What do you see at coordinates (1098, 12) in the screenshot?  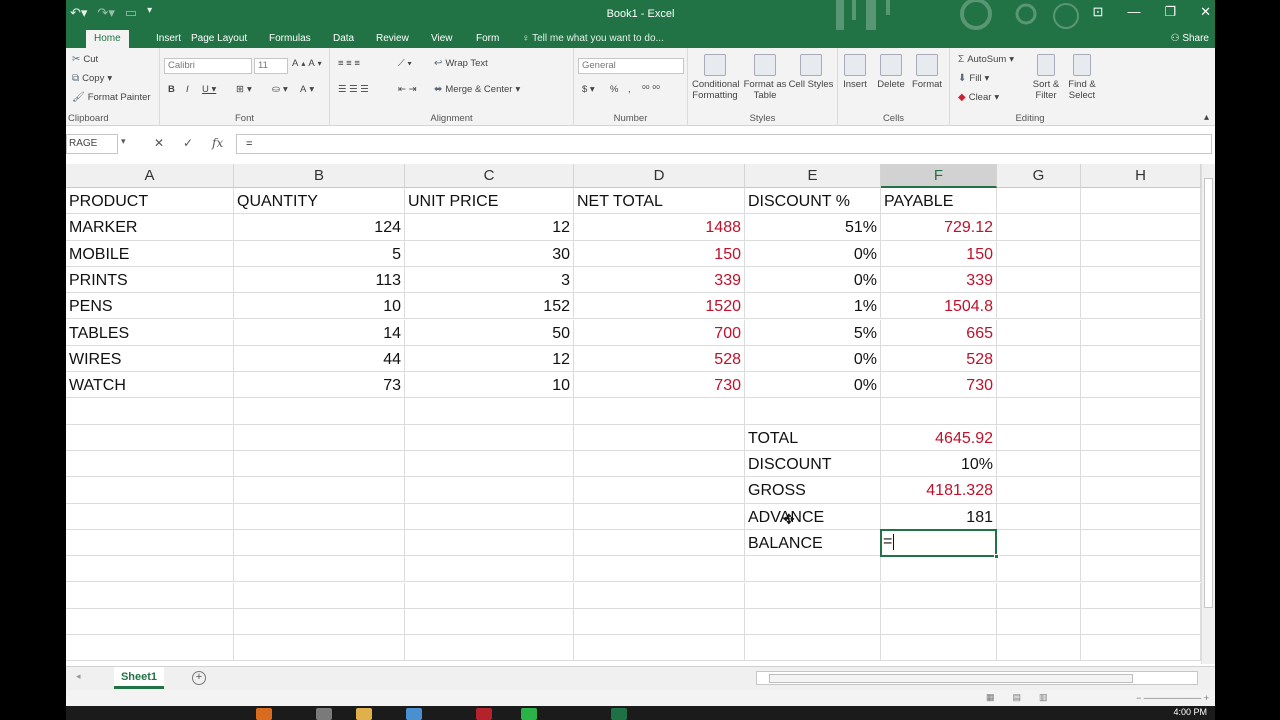 I see `ribbon-display-icon: ⊡` at bounding box center [1098, 12].